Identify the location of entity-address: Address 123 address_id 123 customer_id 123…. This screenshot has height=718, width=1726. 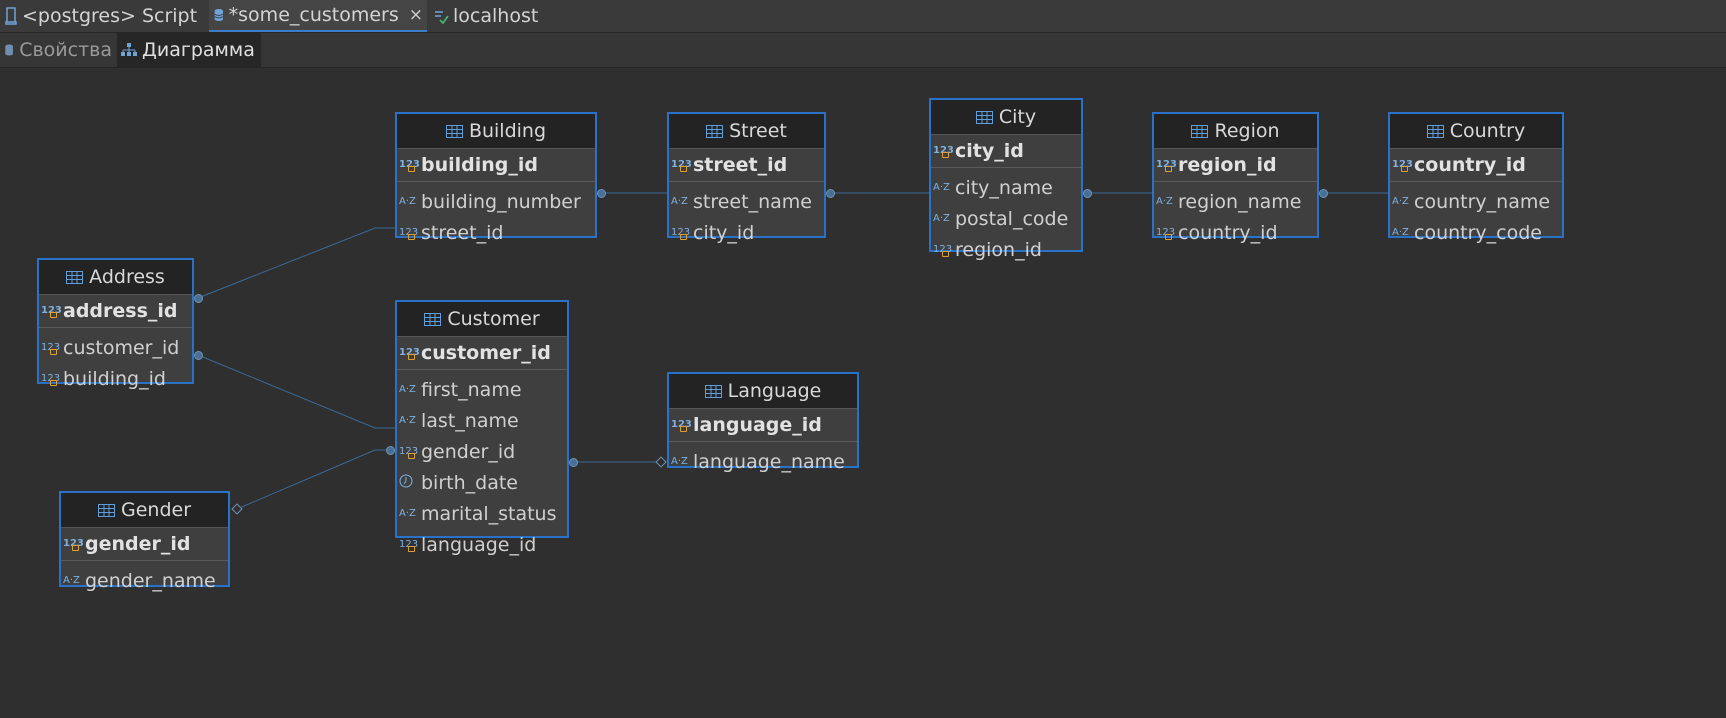
(115, 324).